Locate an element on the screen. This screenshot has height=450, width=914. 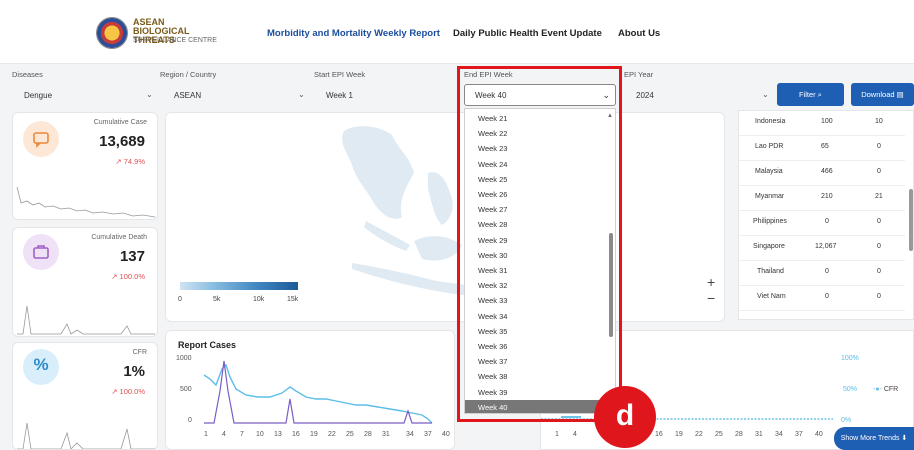
table-row: Myanmar 210 21 is located at coordinates (822, 198).